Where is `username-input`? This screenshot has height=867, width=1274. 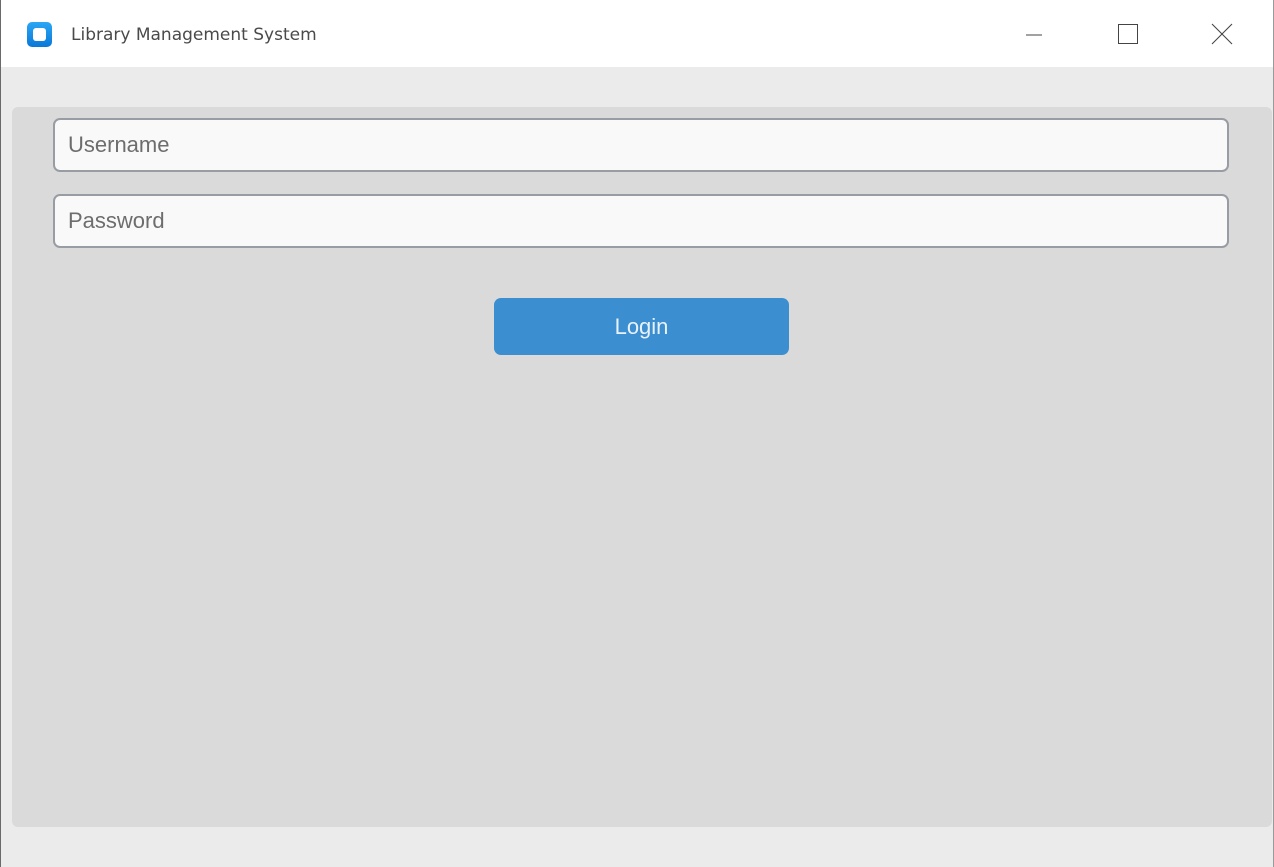 username-input is located at coordinates (641, 145).